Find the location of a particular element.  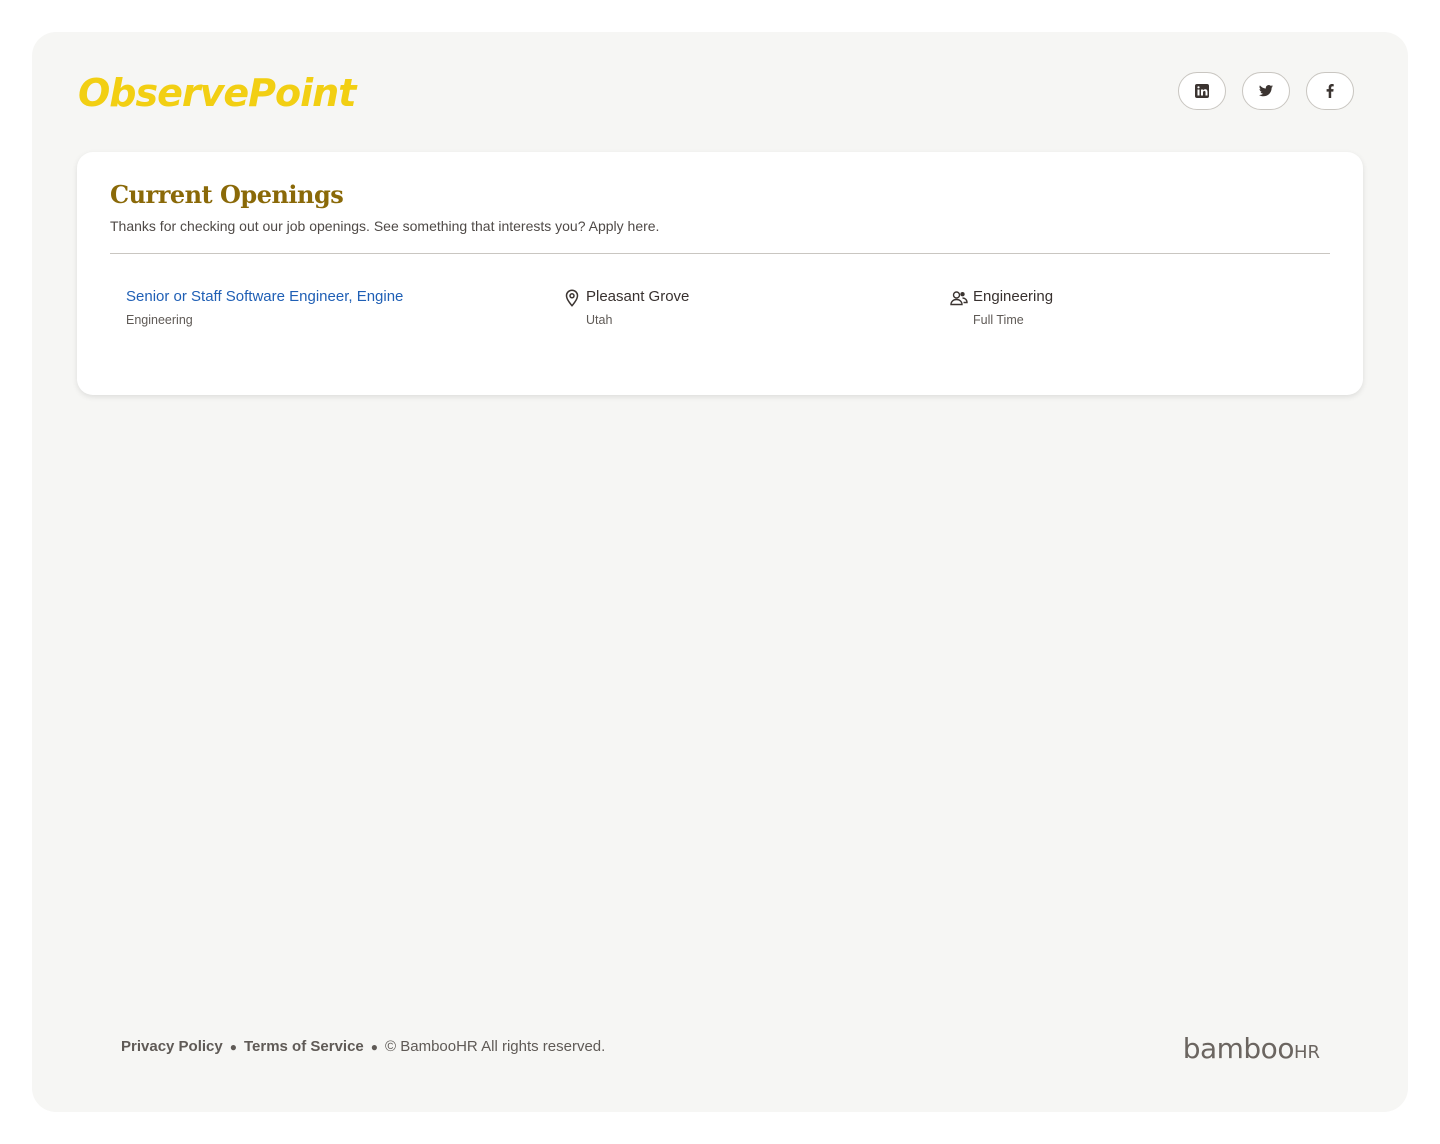

copyright-text: © BambooHR All rights reserved. is located at coordinates (495, 1046).